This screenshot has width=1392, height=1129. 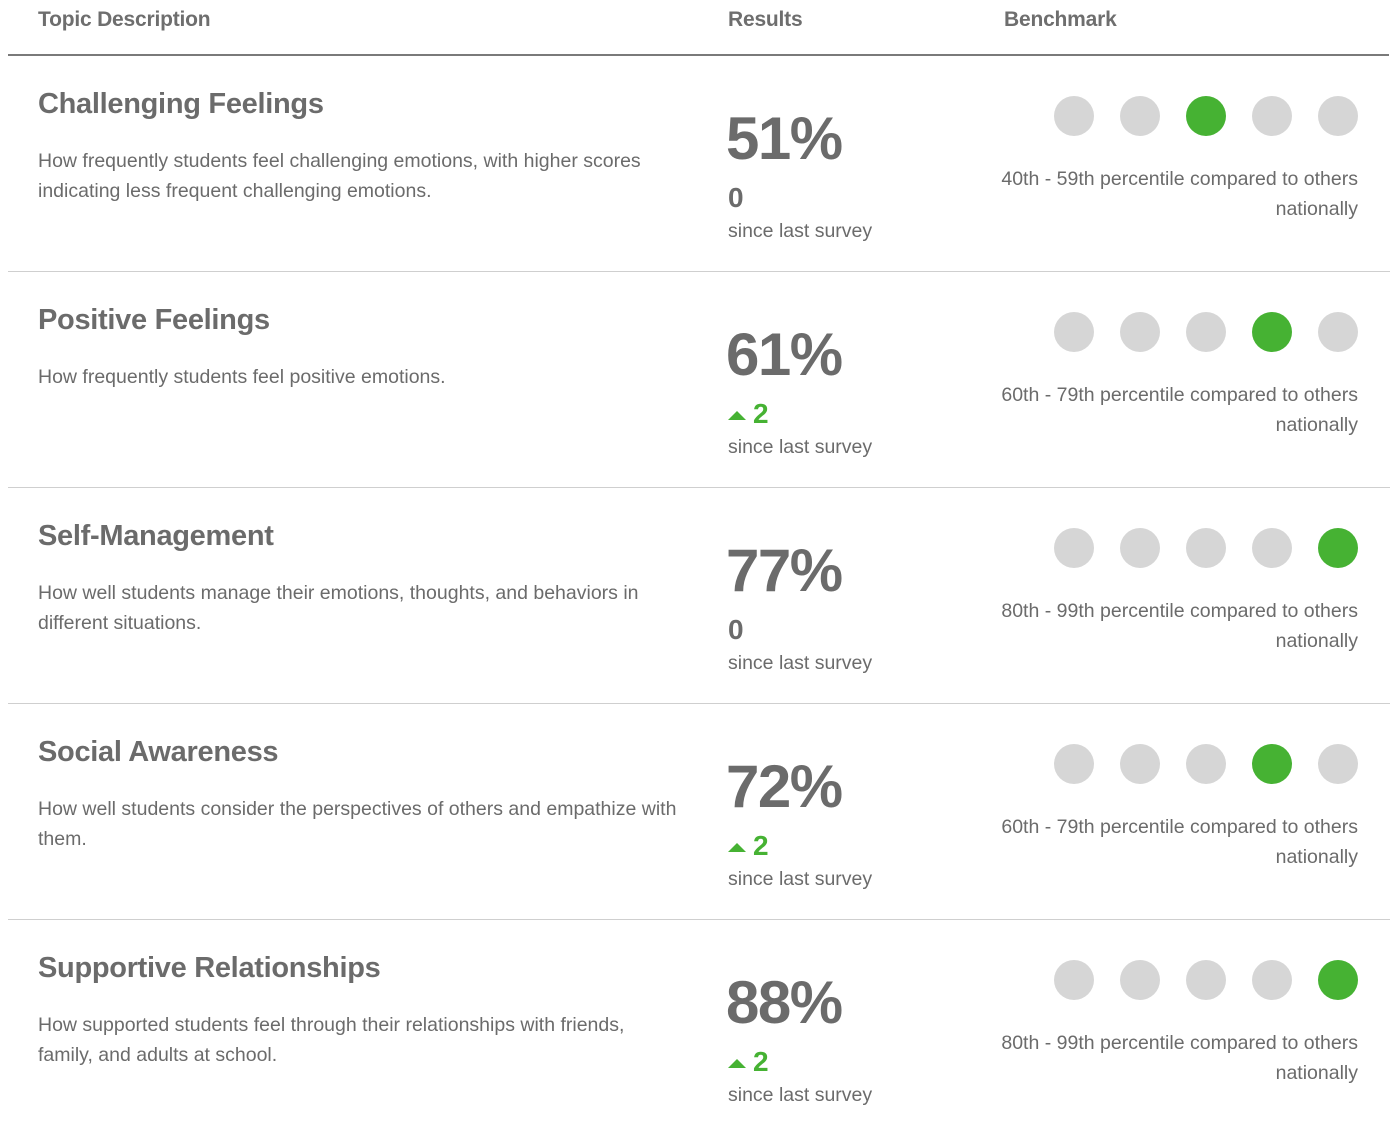 I want to click on result-percentage: 51%, so click(x=784, y=138).